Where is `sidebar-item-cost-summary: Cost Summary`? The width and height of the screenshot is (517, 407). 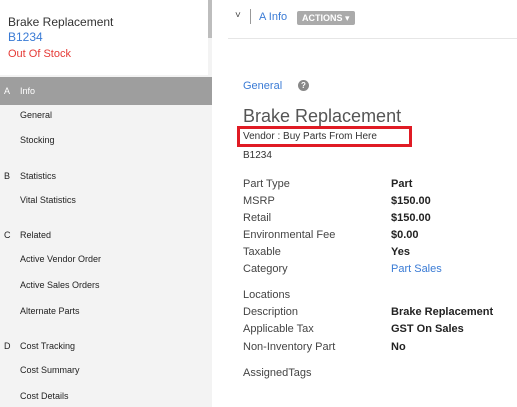
sidebar-item-cost-summary: Cost Summary is located at coordinates (50, 370).